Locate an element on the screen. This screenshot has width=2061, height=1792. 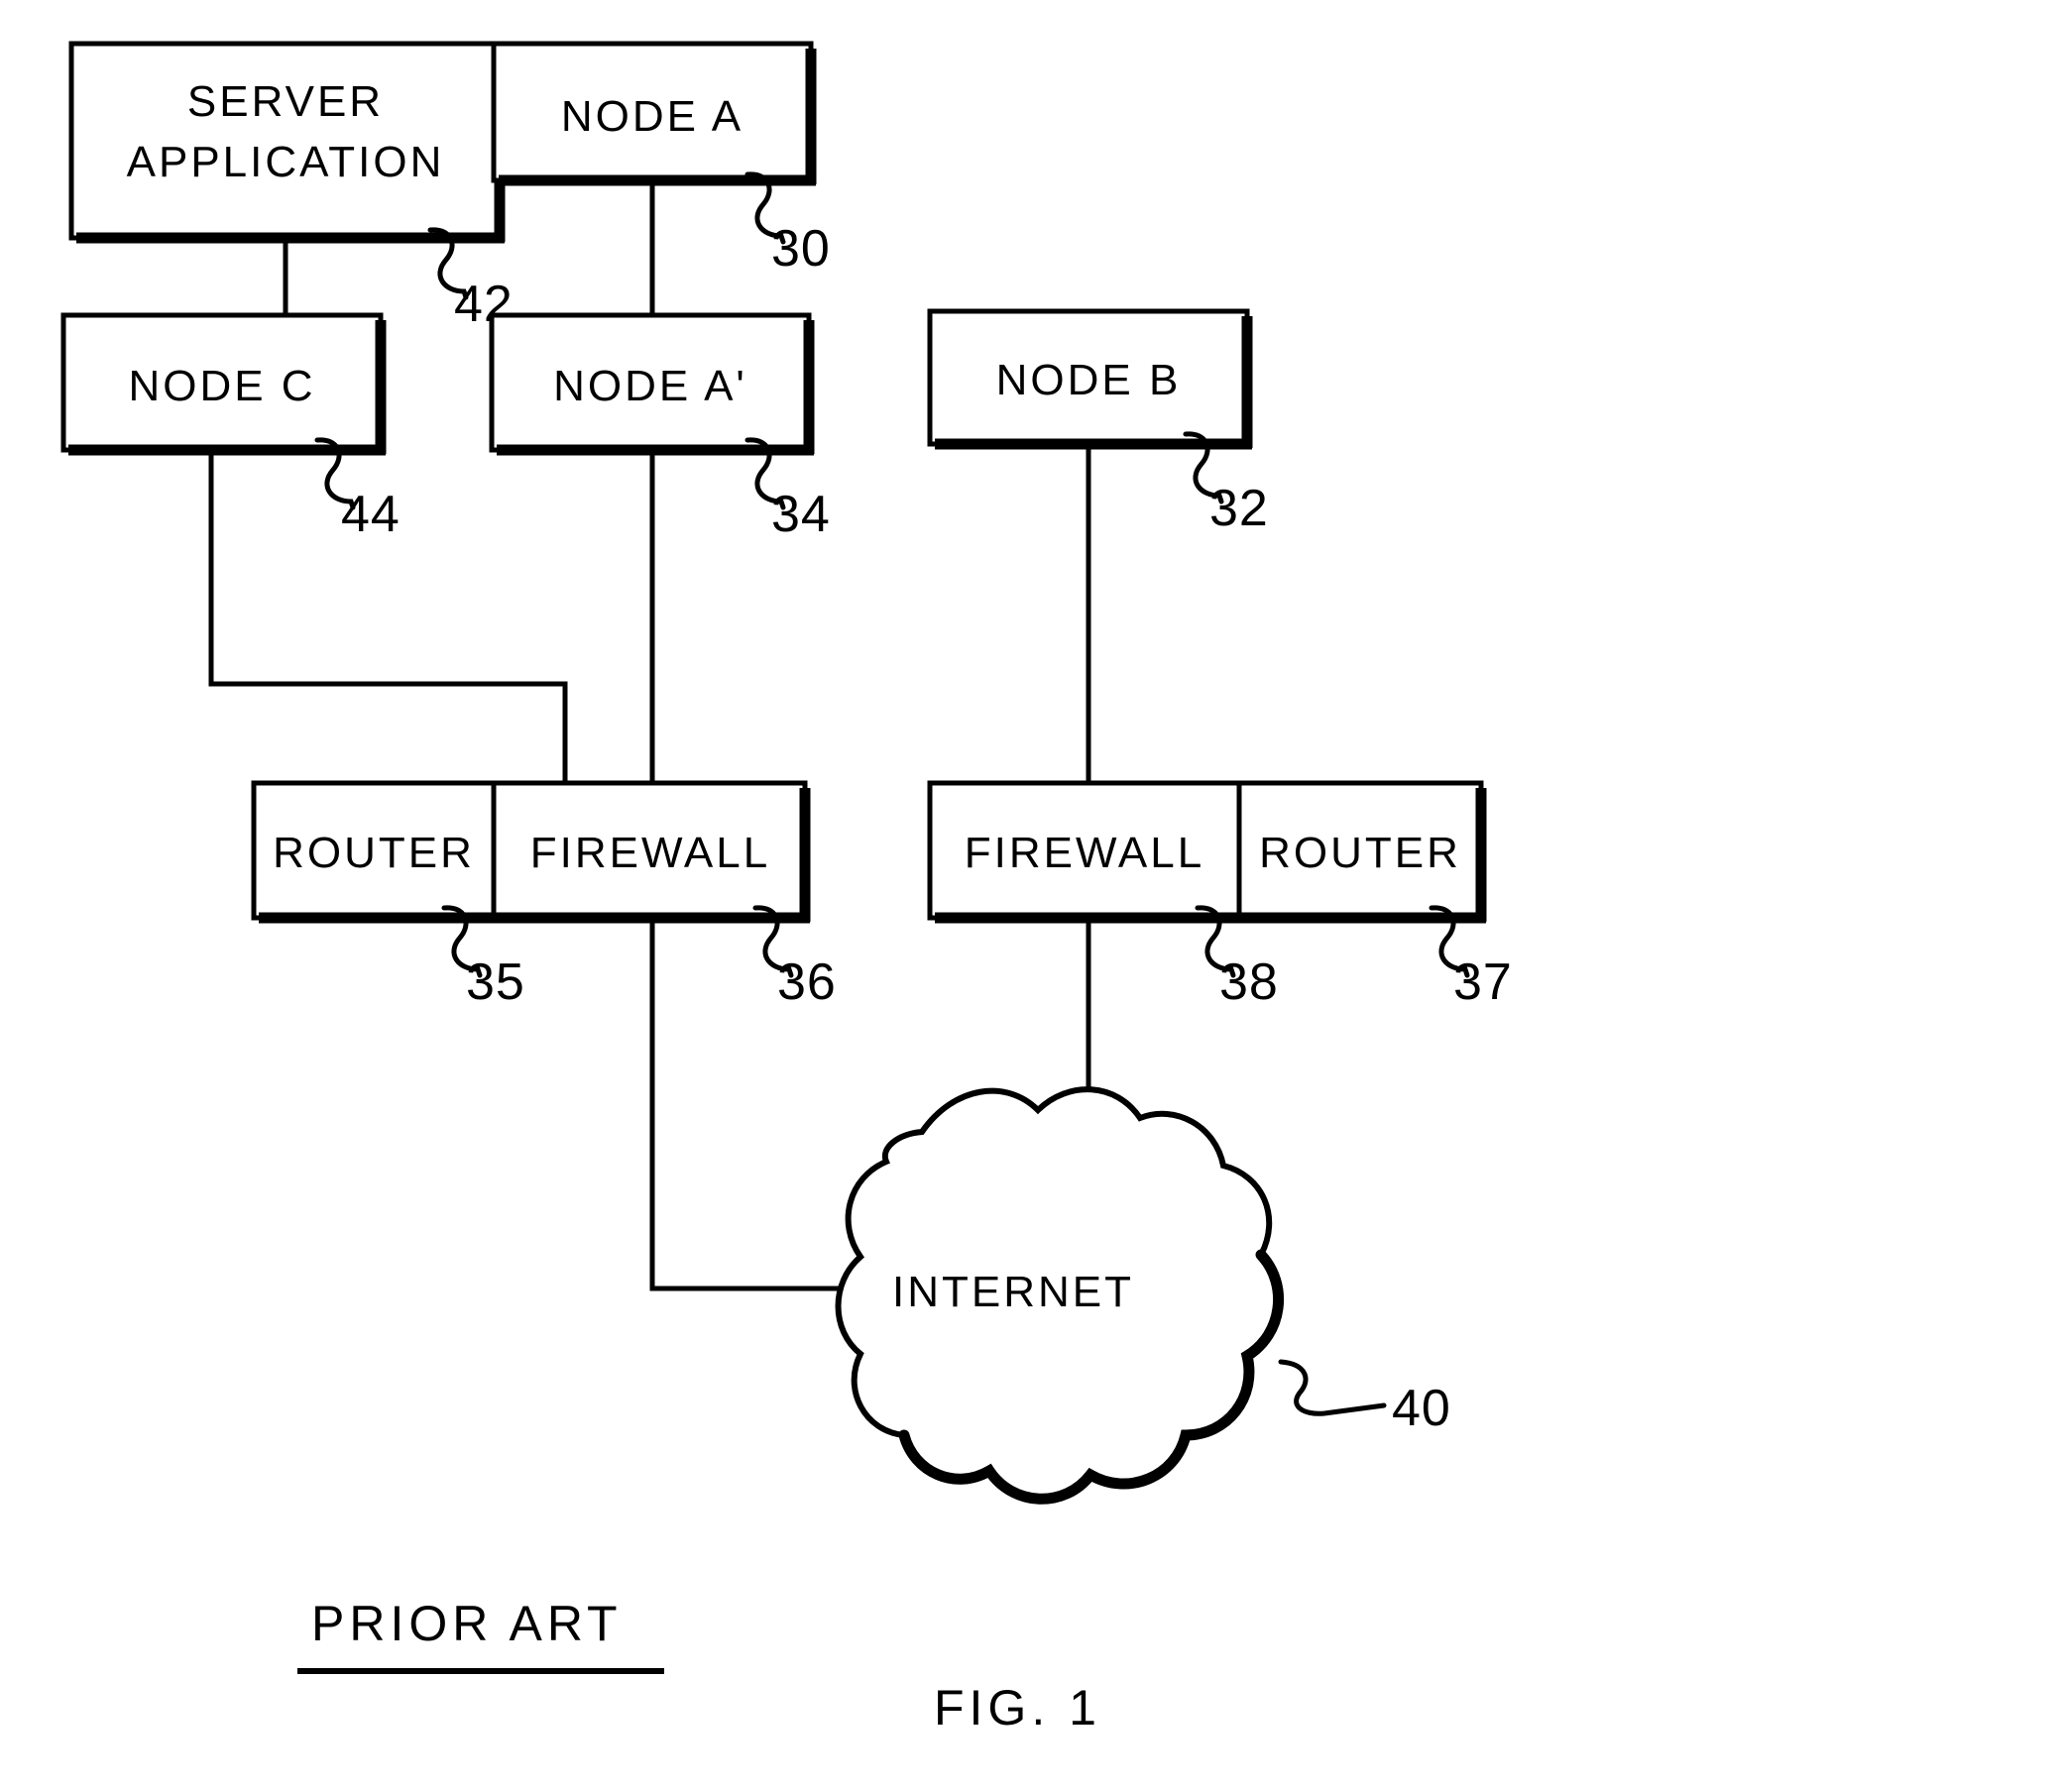
box-node-c: NODE C is located at coordinates (223, 384).